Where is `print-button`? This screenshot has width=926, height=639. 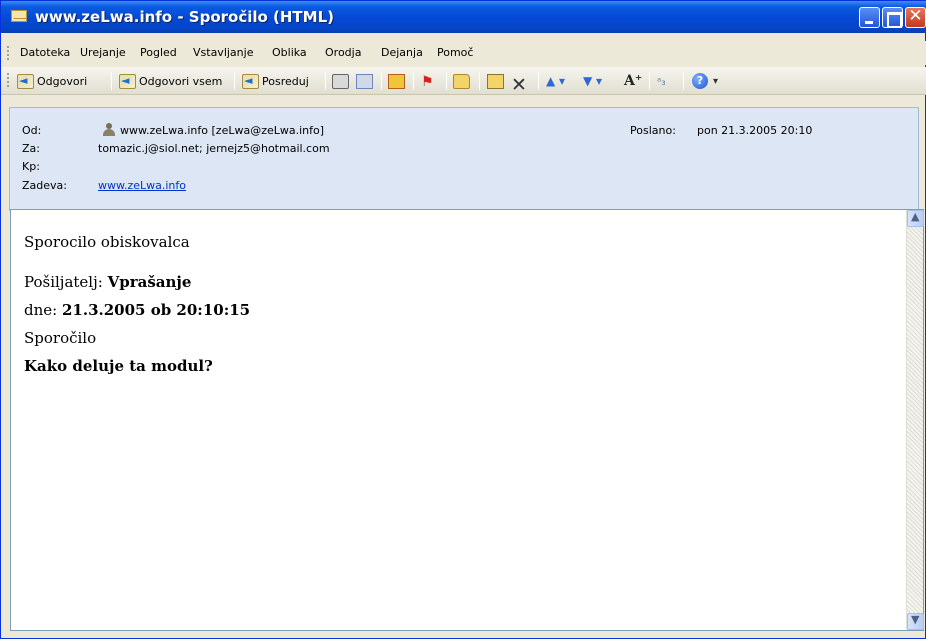
print-button is located at coordinates (342, 81).